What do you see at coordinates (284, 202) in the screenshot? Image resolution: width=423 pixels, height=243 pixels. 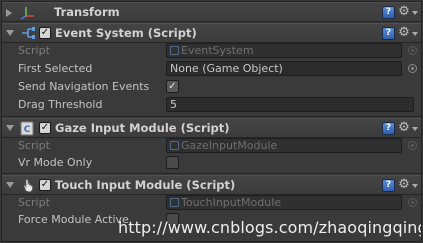 I see `script-field: TouchInputModule` at bounding box center [284, 202].